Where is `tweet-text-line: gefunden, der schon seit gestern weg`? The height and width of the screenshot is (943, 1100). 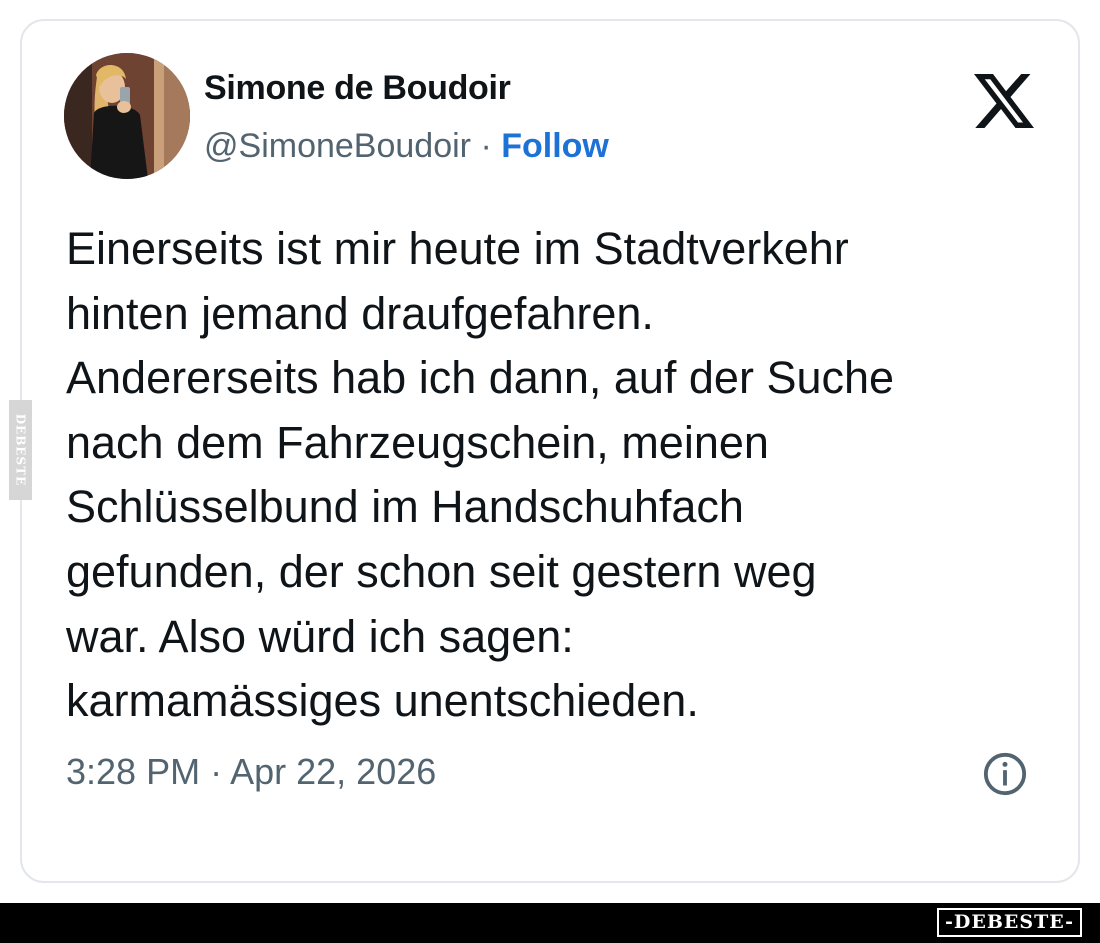
tweet-text-line: gefunden, der schon seit gestern weg is located at coordinates (441, 571).